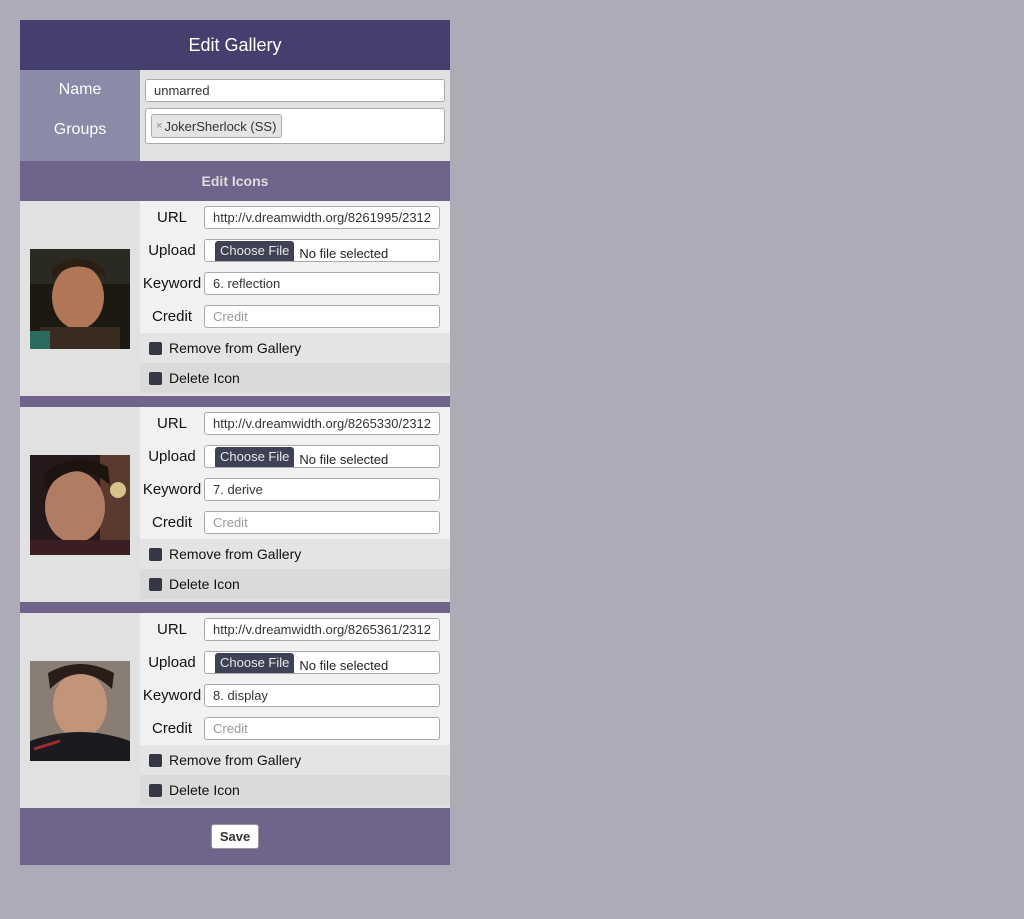 The width and height of the screenshot is (1024, 919). What do you see at coordinates (220, 126) in the screenshot?
I see `group-tag-label: JokerSherlock (SS)` at bounding box center [220, 126].